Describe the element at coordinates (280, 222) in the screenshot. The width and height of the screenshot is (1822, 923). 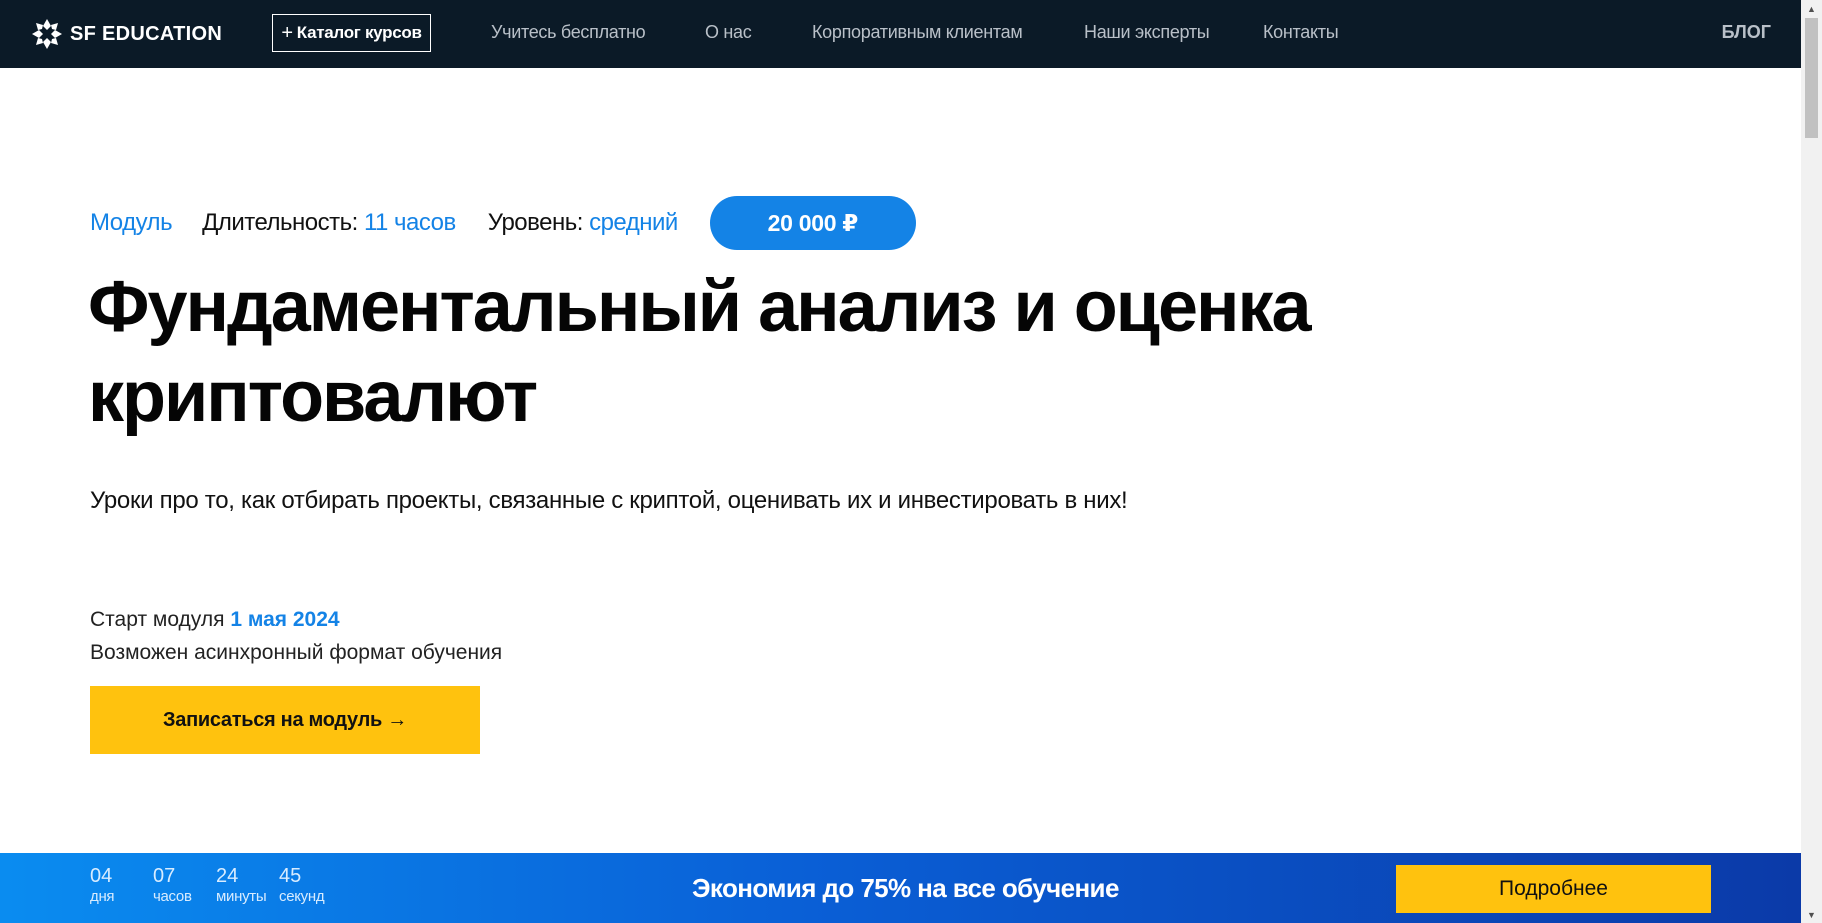
I see `duration-label: Длительность:` at that location.